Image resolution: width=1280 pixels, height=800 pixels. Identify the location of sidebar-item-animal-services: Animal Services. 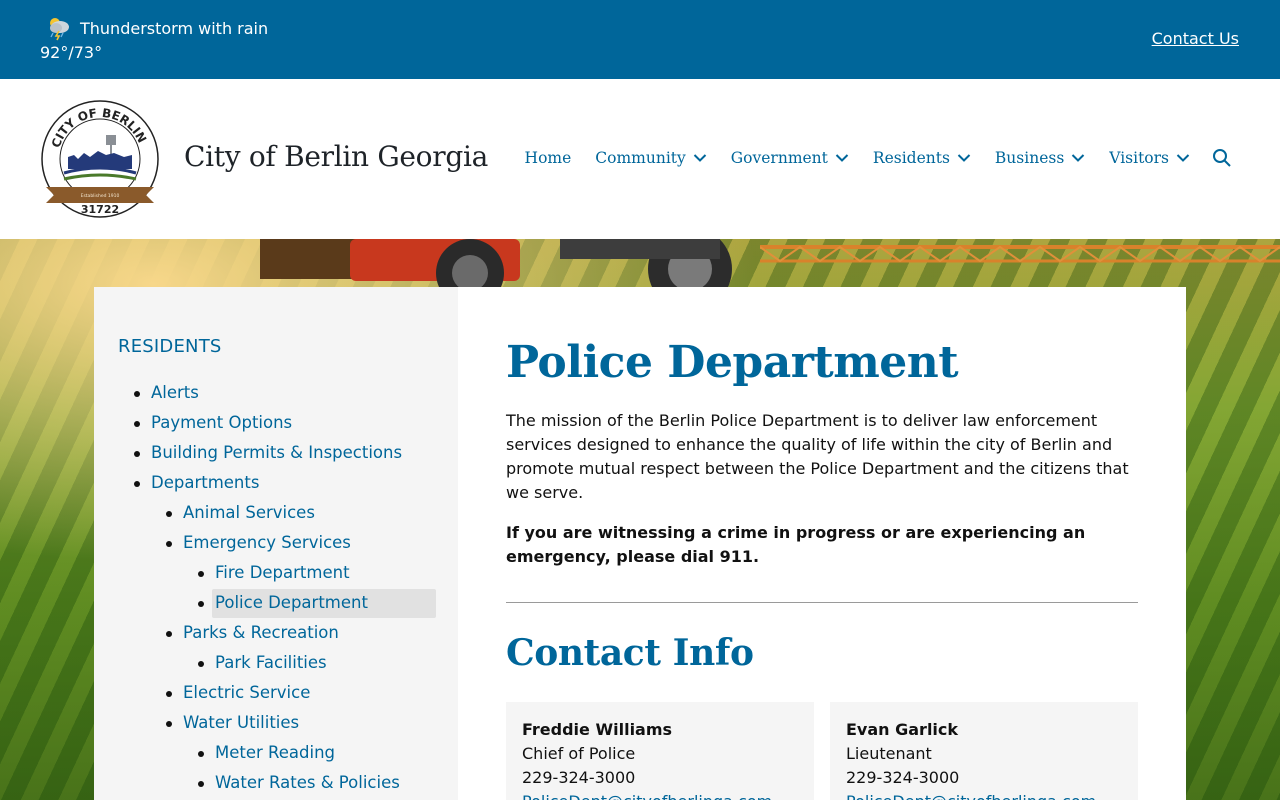
(276, 513).